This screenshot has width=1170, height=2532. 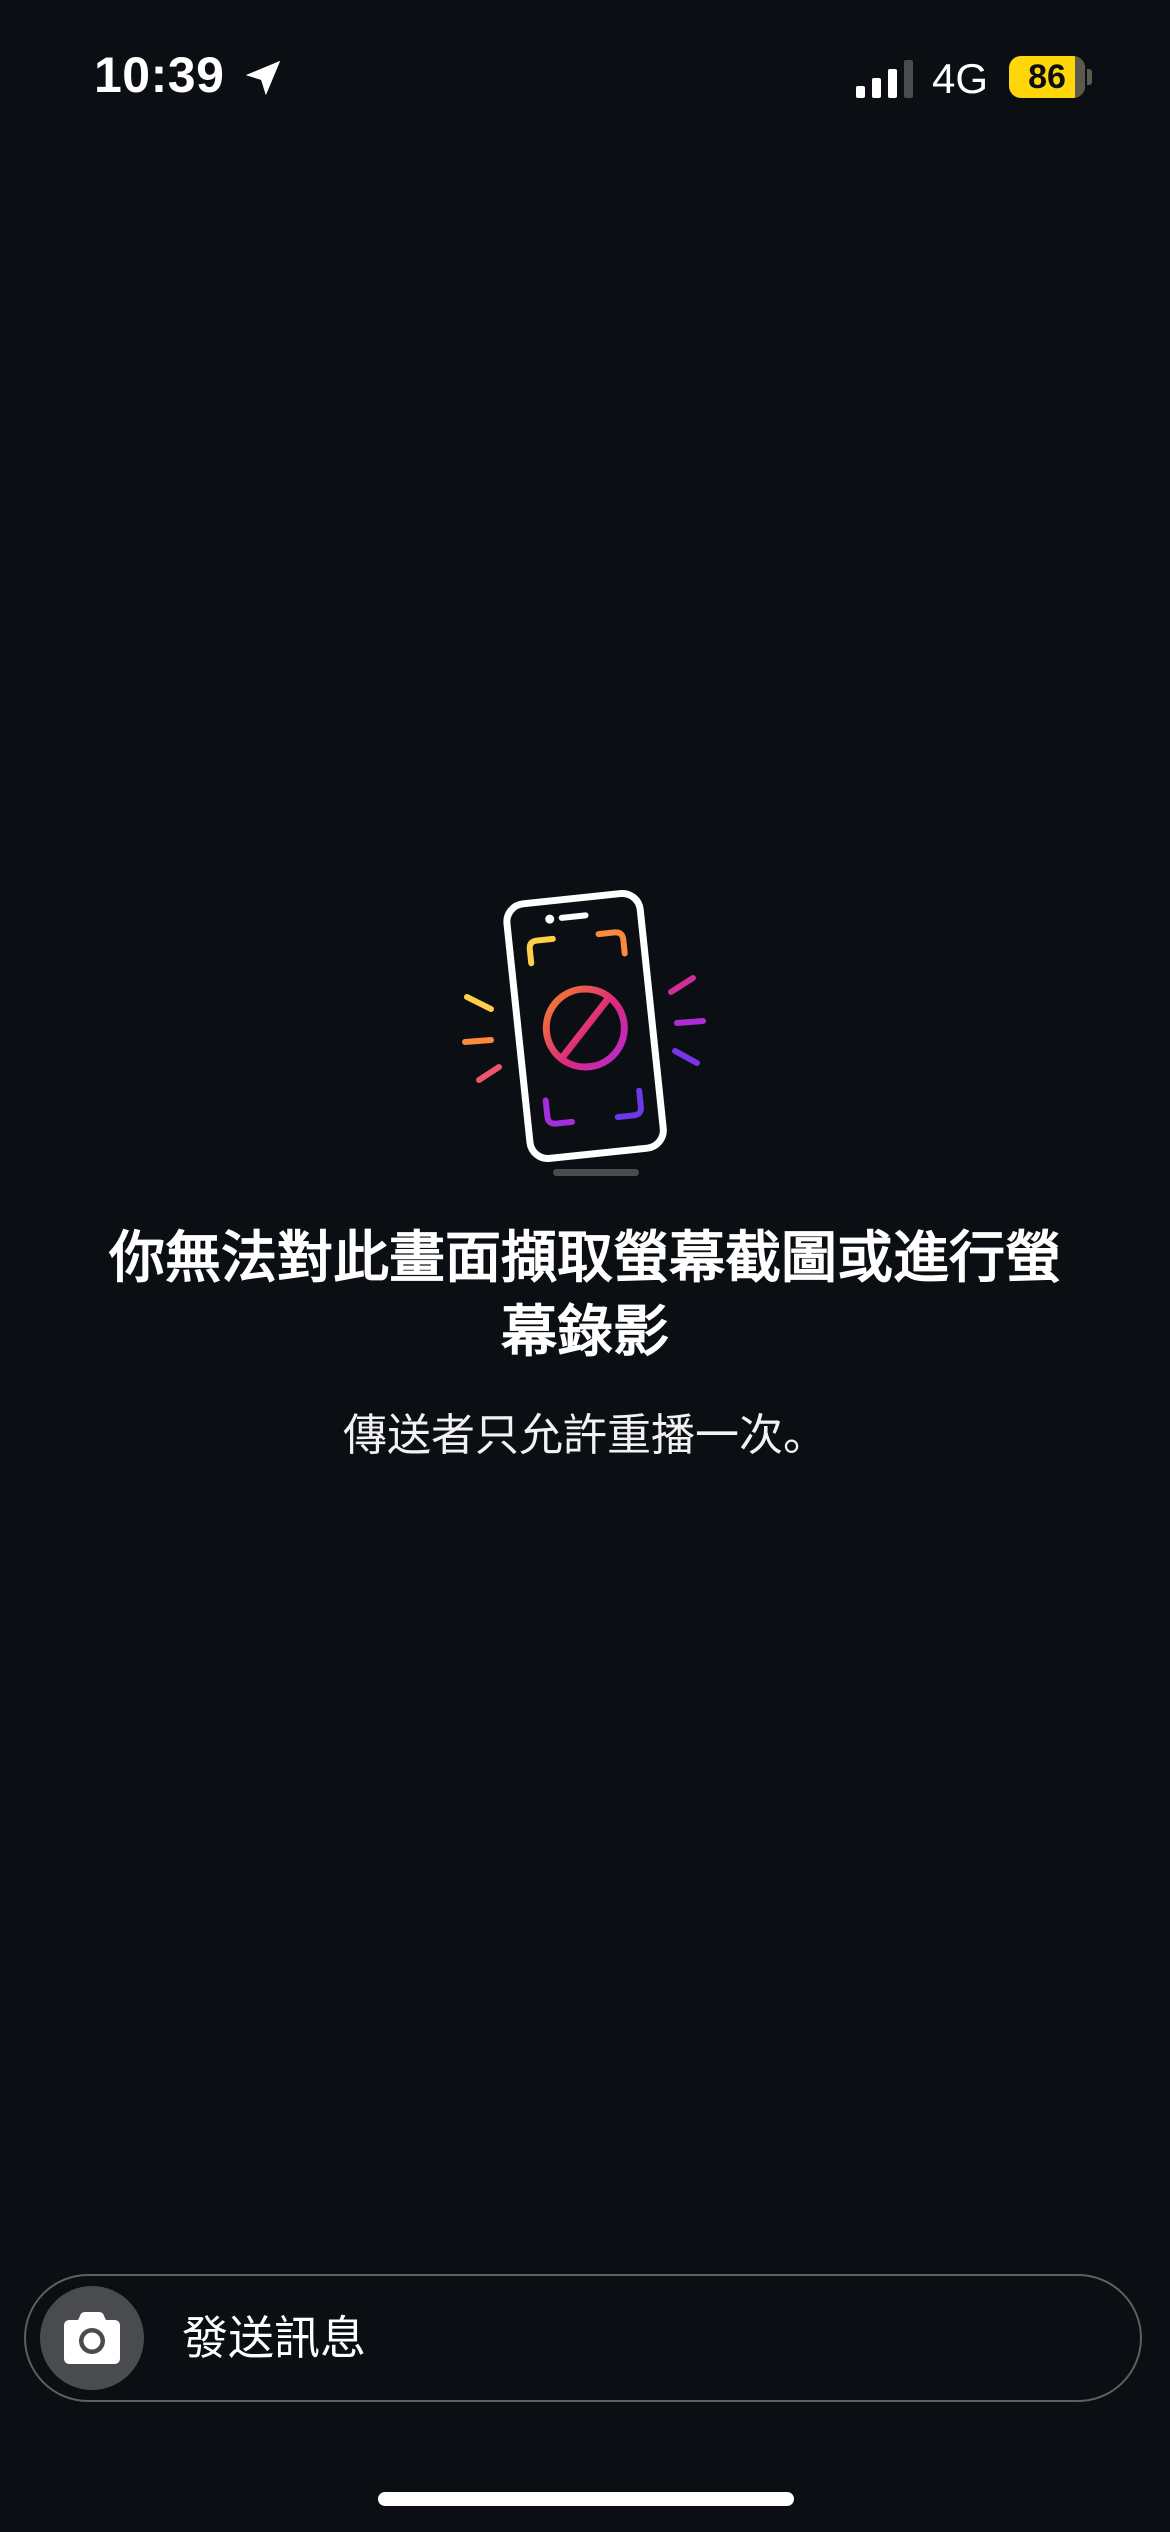 I want to click on battery-tip, so click(x=1089, y=77).